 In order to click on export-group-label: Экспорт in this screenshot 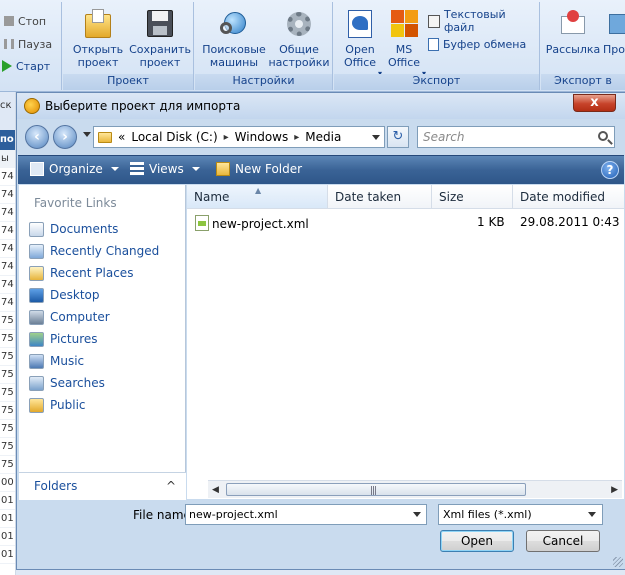, I will do `click(436, 82)`.